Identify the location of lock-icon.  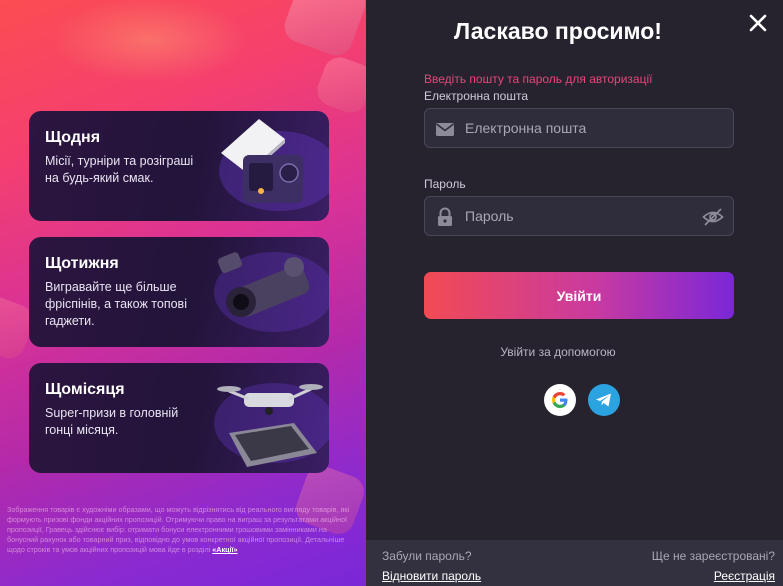
(445, 216).